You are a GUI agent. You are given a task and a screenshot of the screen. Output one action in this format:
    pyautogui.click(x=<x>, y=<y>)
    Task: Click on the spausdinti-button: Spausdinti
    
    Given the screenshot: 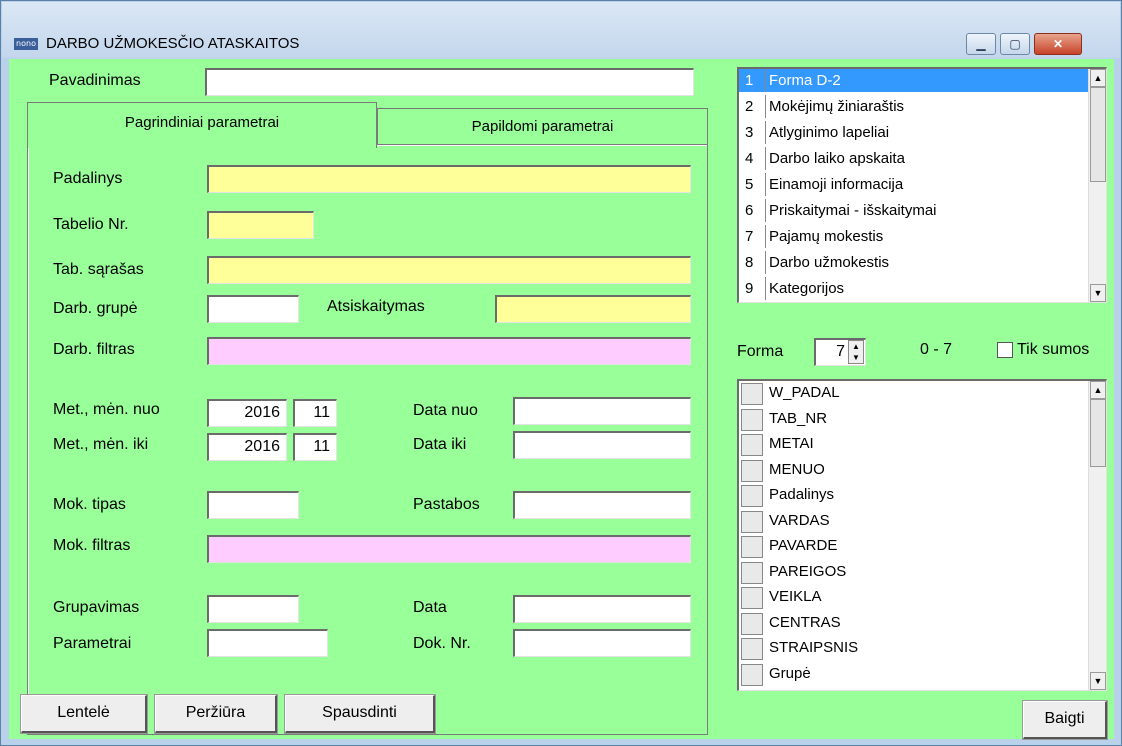 What is the action you would take?
    pyautogui.click(x=360, y=714)
    